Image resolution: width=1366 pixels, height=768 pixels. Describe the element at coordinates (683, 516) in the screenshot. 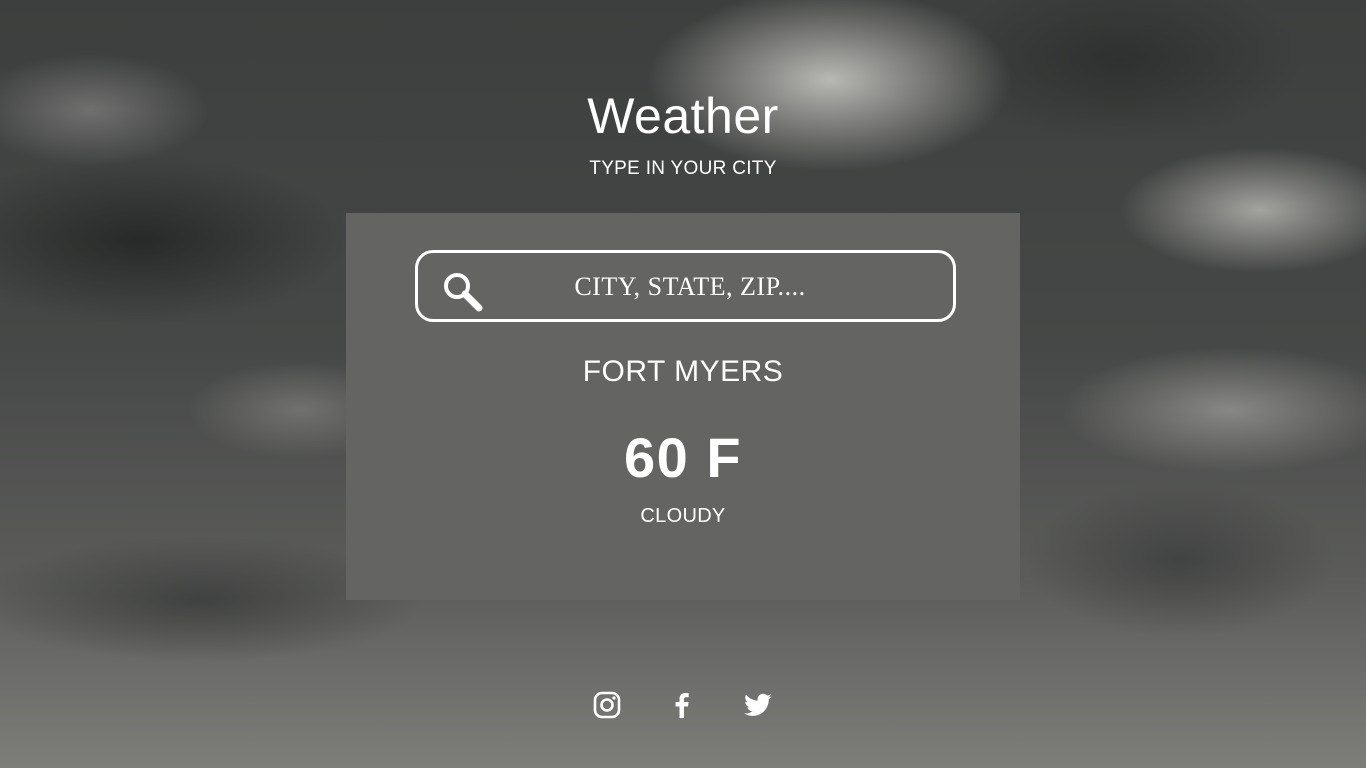

I see `weather-condition: CLOUDY` at that location.